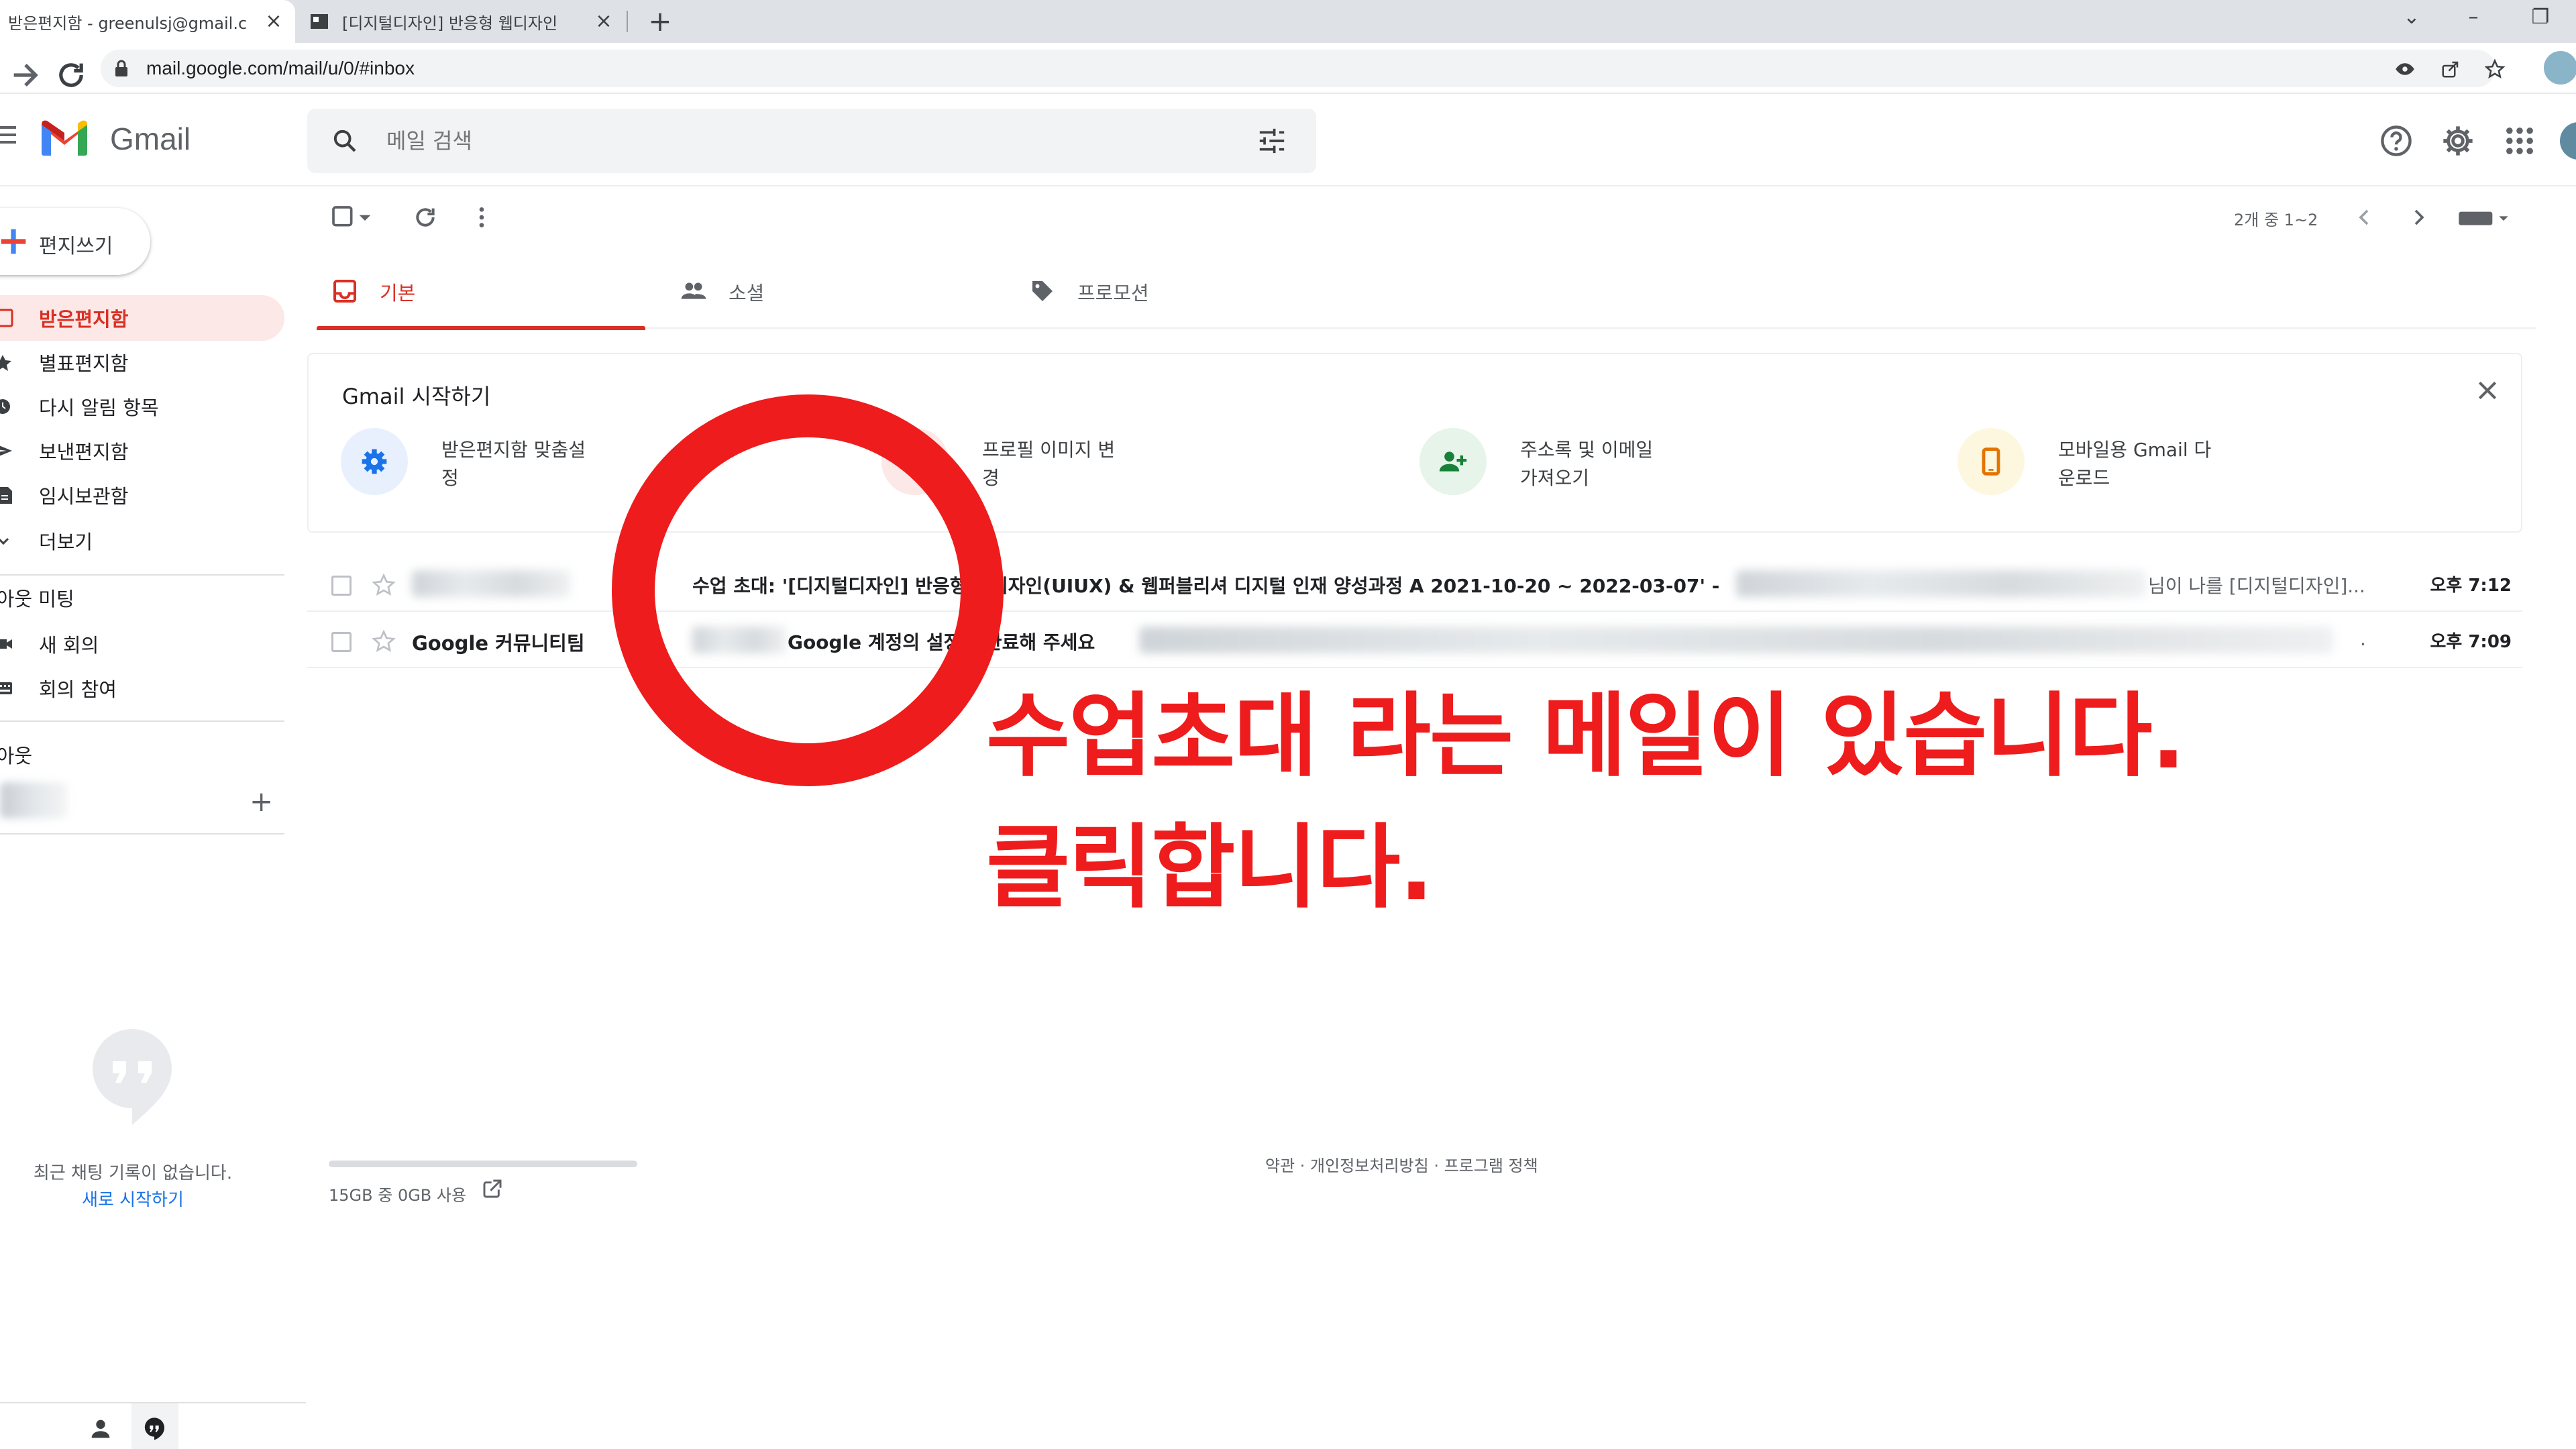 The width and height of the screenshot is (2576, 1449). Describe the element at coordinates (2540, 19) in the screenshot. I see `restore-button: ❐` at that location.